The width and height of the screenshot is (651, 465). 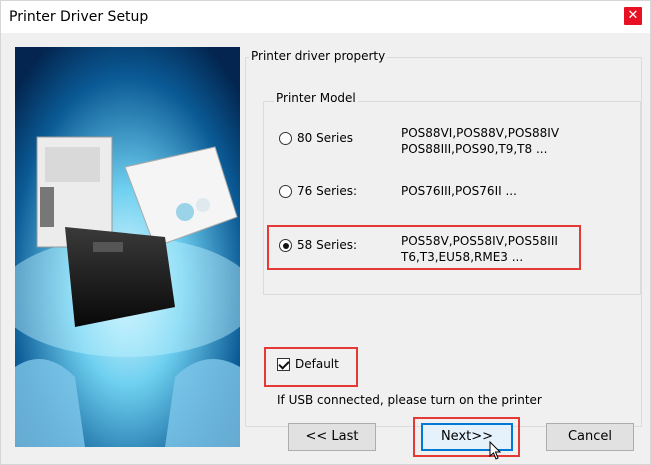 I want to click on default-checkbox-label: Default, so click(x=317, y=364).